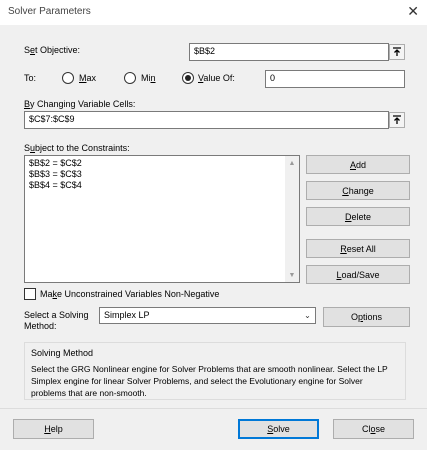  I want to click on objective-collapse-dialog-icon, so click(397, 52).